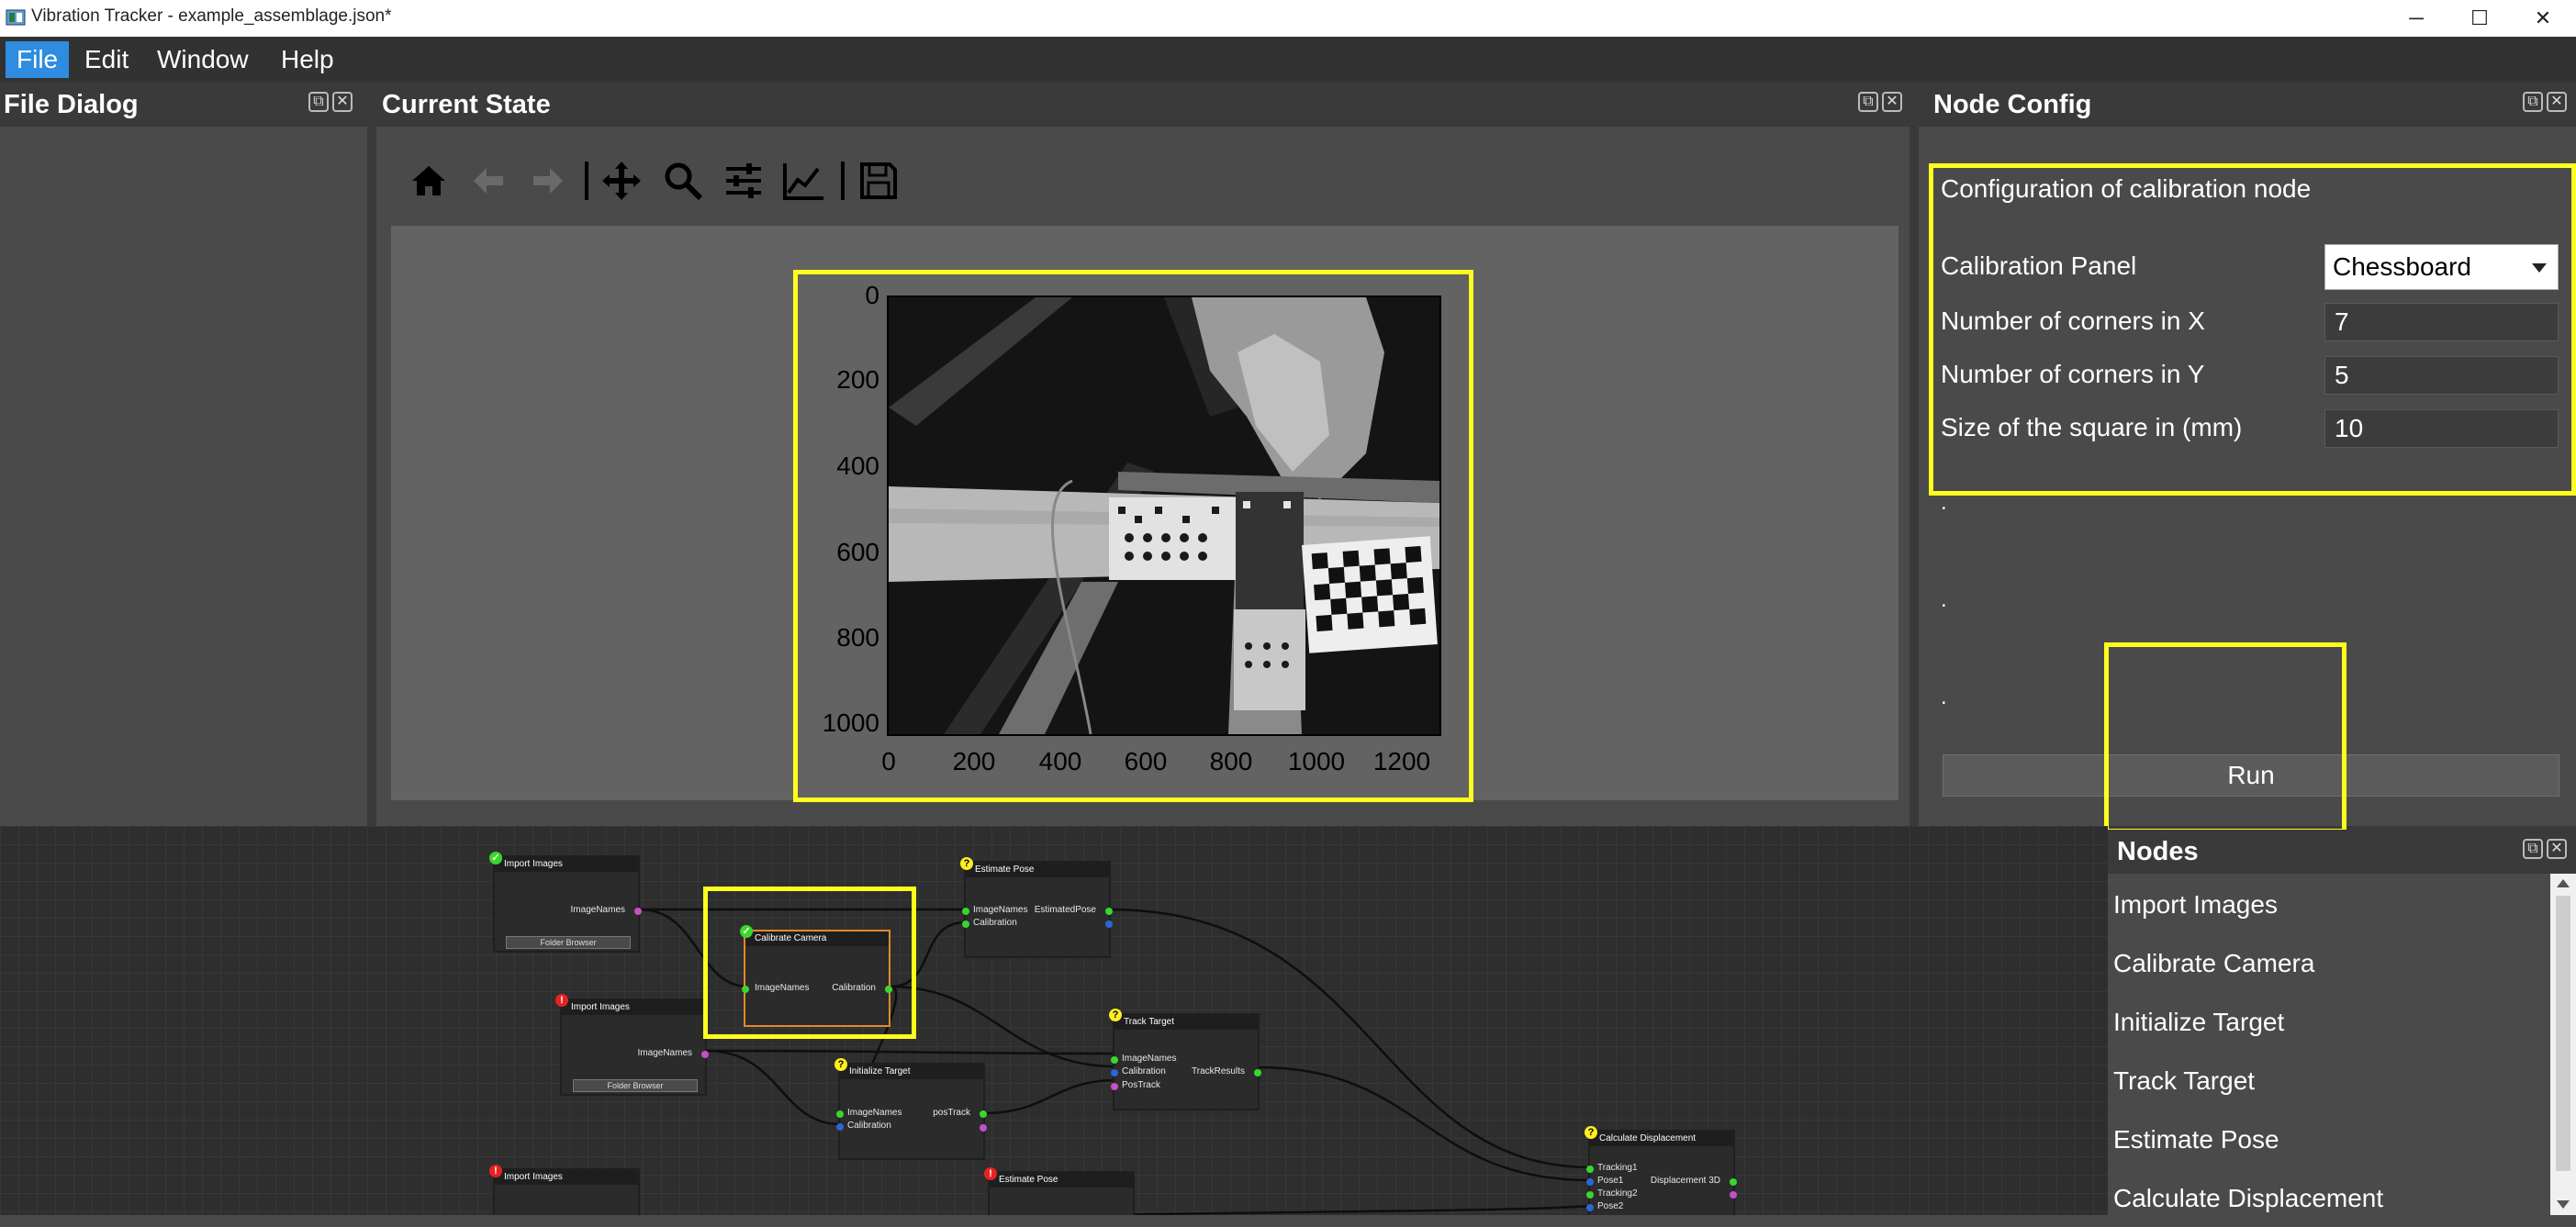 The height and width of the screenshot is (1227, 2576). What do you see at coordinates (567, 904) in the screenshot?
I see `node-import-images-1: Import Images ImageNames Folder Browser` at bounding box center [567, 904].